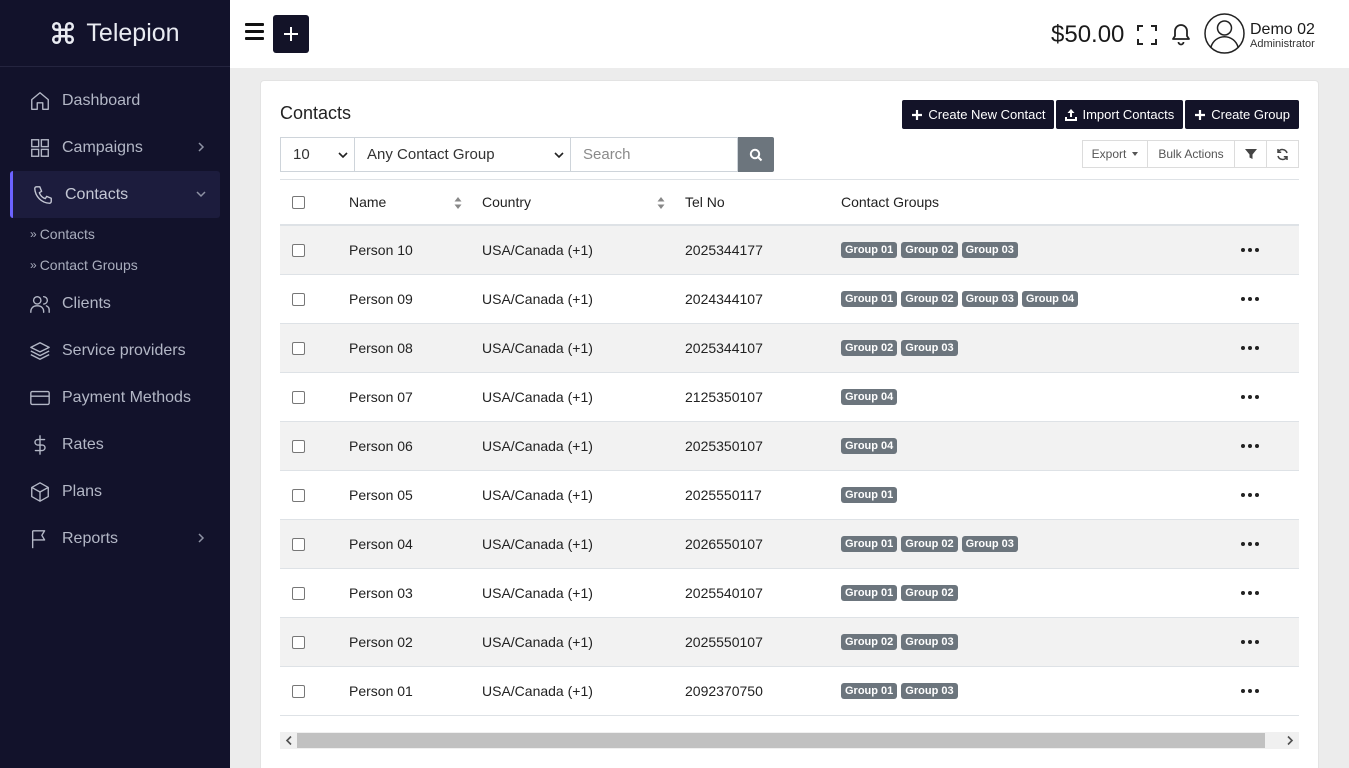 This screenshot has height=768, width=1349. What do you see at coordinates (1191, 154) in the screenshot?
I see `bulk-actions-button: Bulk Actions` at bounding box center [1191, 154].